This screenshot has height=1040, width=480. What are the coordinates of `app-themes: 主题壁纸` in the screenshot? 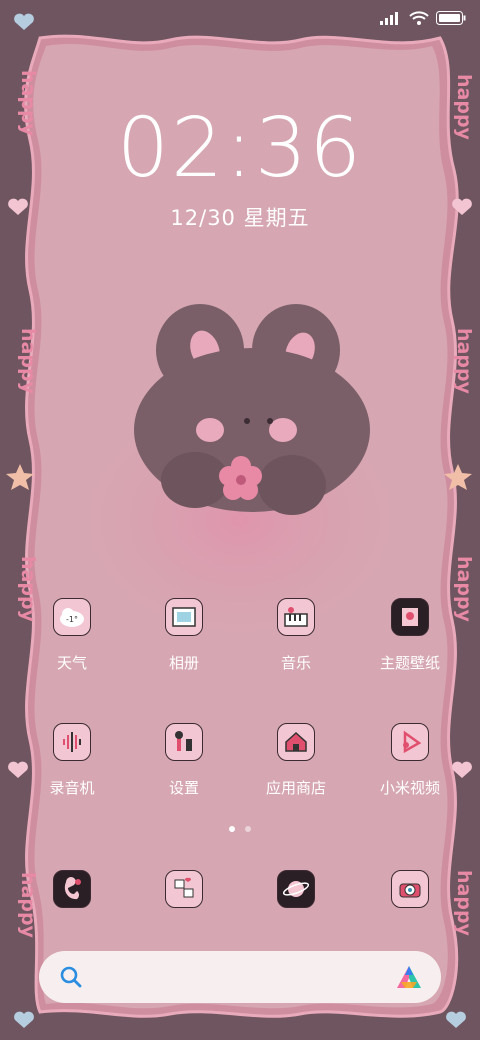 It's located at (410, 635).